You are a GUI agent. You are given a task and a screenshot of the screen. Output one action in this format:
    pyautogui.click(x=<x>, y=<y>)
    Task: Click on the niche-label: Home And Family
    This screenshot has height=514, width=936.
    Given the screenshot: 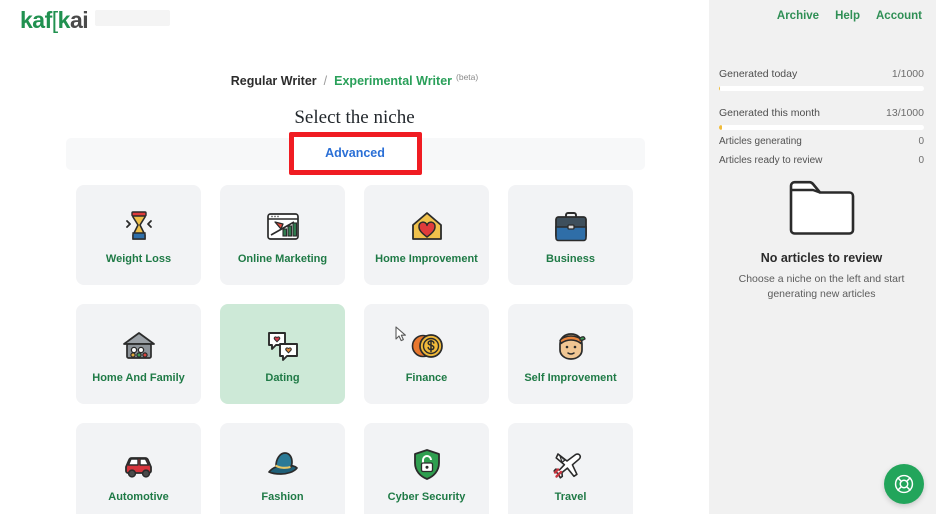 What is the action you would take?
    pyautogui.click(x=138, y=378)
    